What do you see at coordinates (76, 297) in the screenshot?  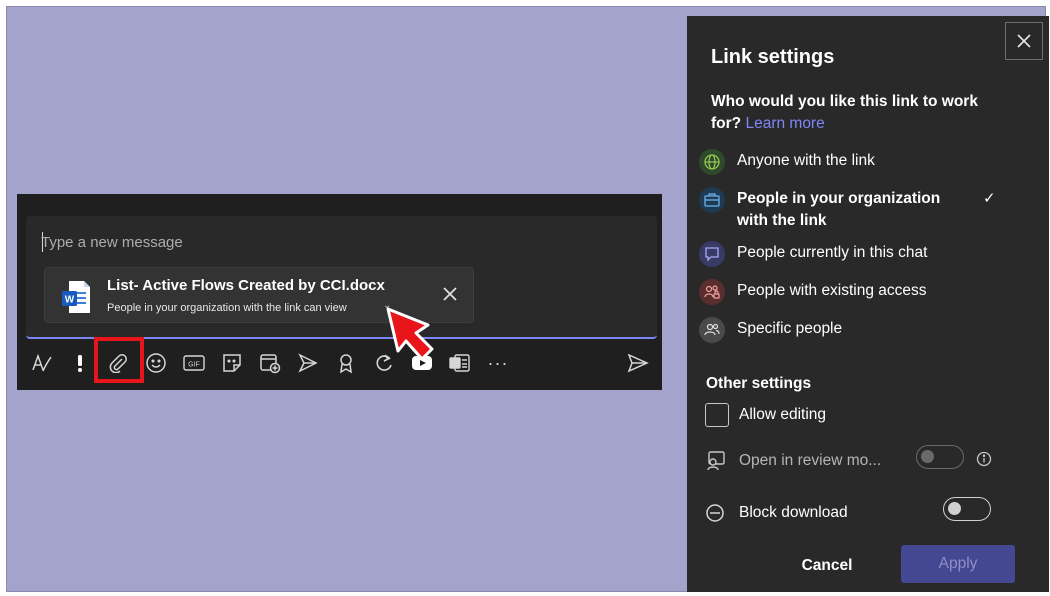 I see `word-file-icon: W` at bounding box center [76, 297].